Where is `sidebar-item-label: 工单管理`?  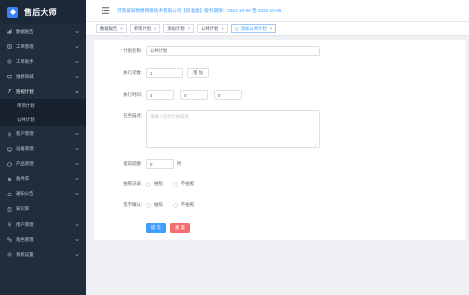
sidebar-item-label: 工单管理 is located at coordinates (25, 46).